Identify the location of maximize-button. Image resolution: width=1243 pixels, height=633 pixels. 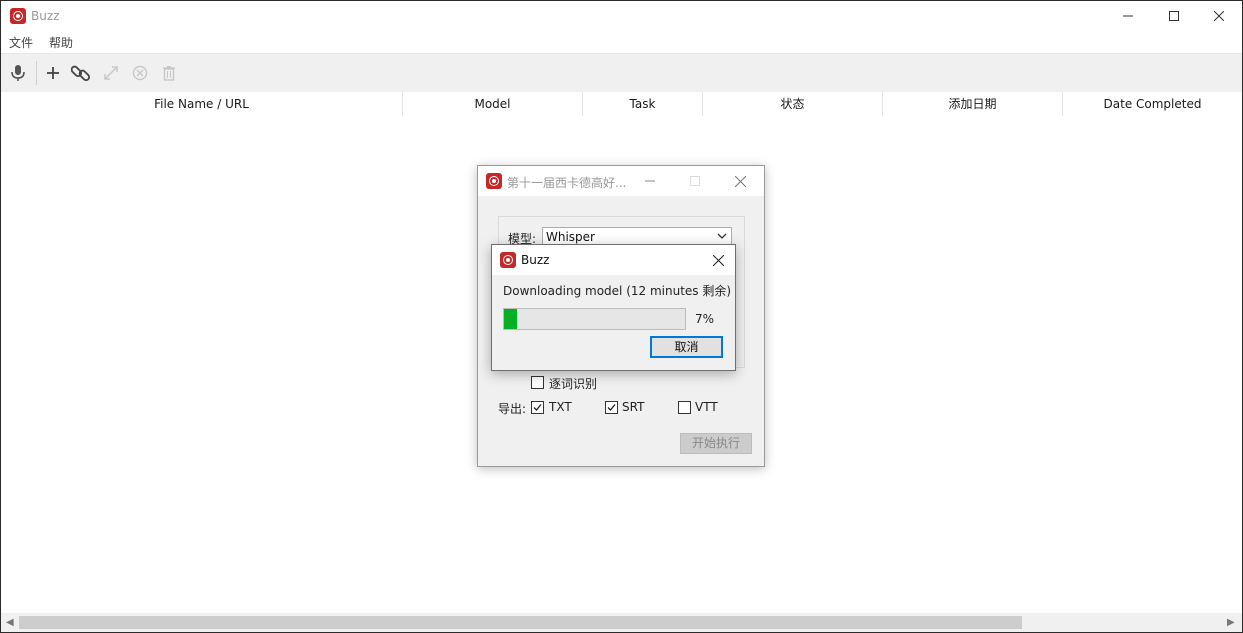
(1174, 16).